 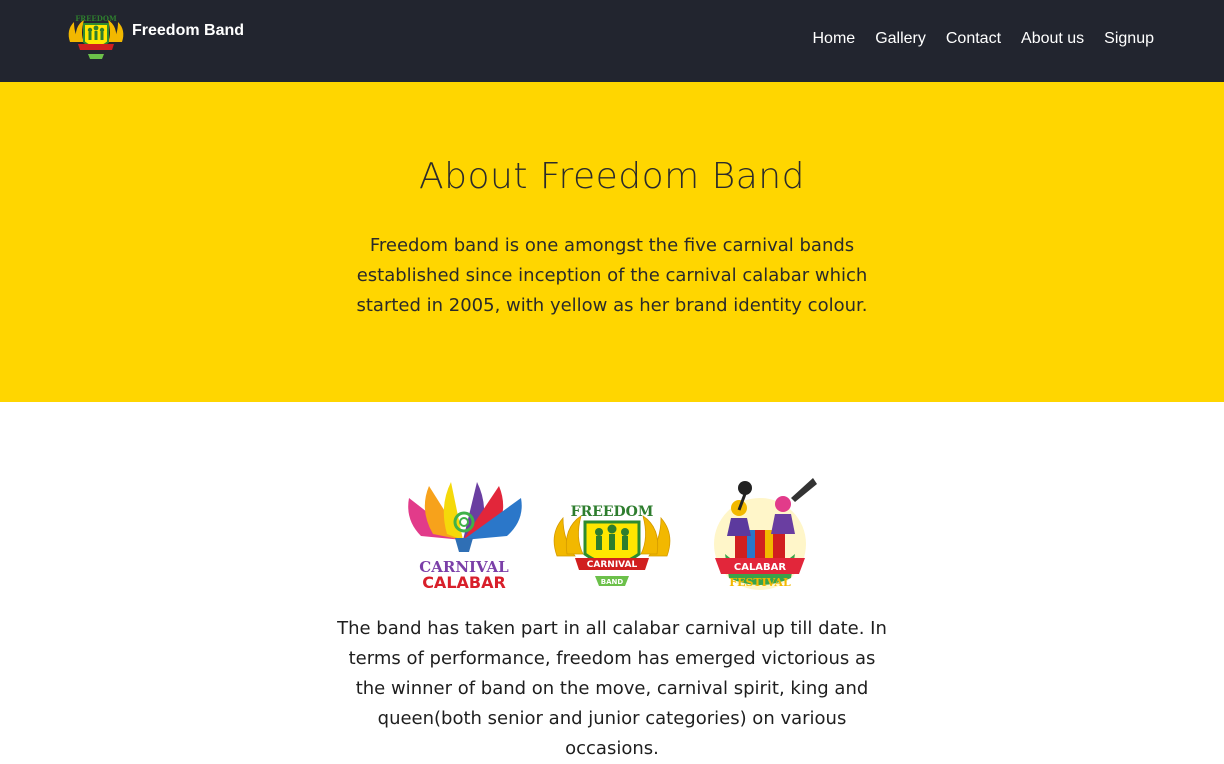 I want to click on nav-gallery: Gallery, so click(x=900, y=39).